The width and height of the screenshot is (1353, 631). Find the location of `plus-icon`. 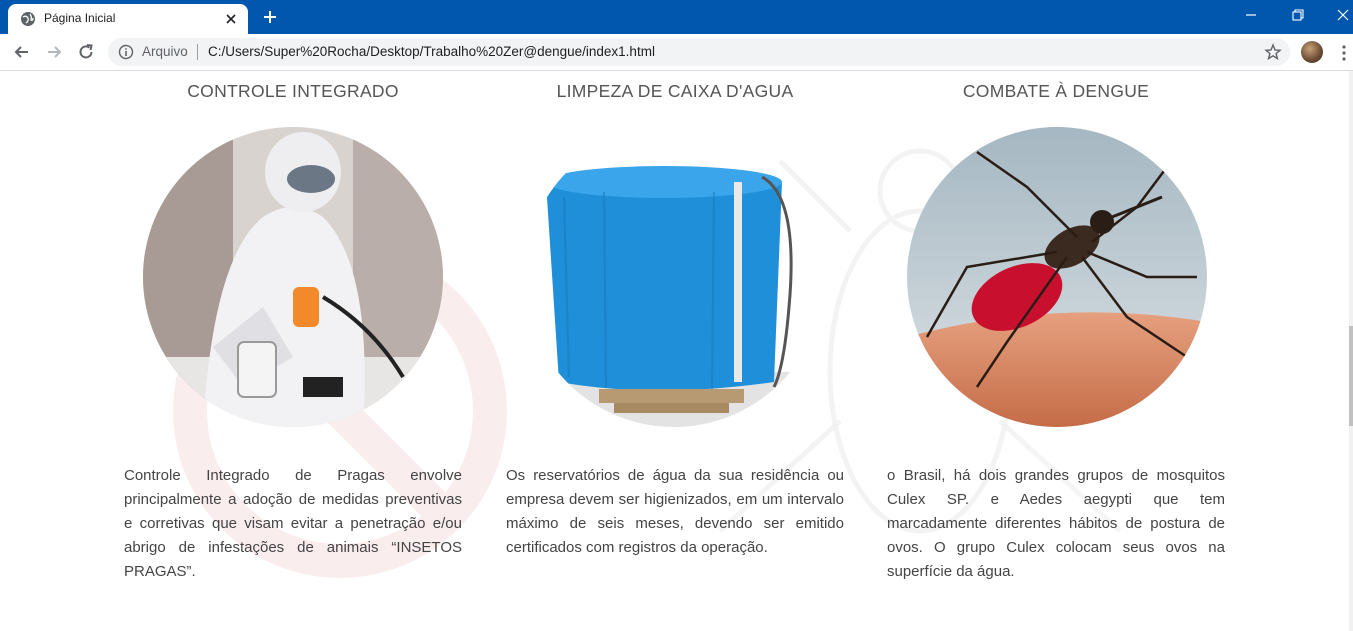

plus-icon is located at coordinates (270, 17).